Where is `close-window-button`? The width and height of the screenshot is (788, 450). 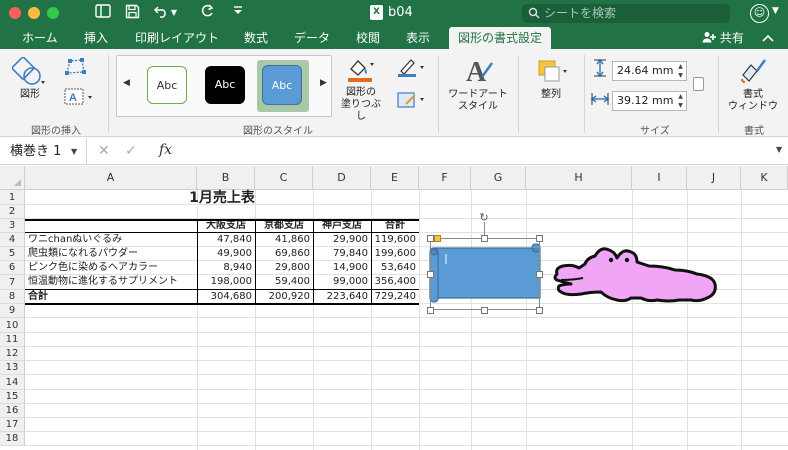 close-window-button is located at coordinates (15, 13).